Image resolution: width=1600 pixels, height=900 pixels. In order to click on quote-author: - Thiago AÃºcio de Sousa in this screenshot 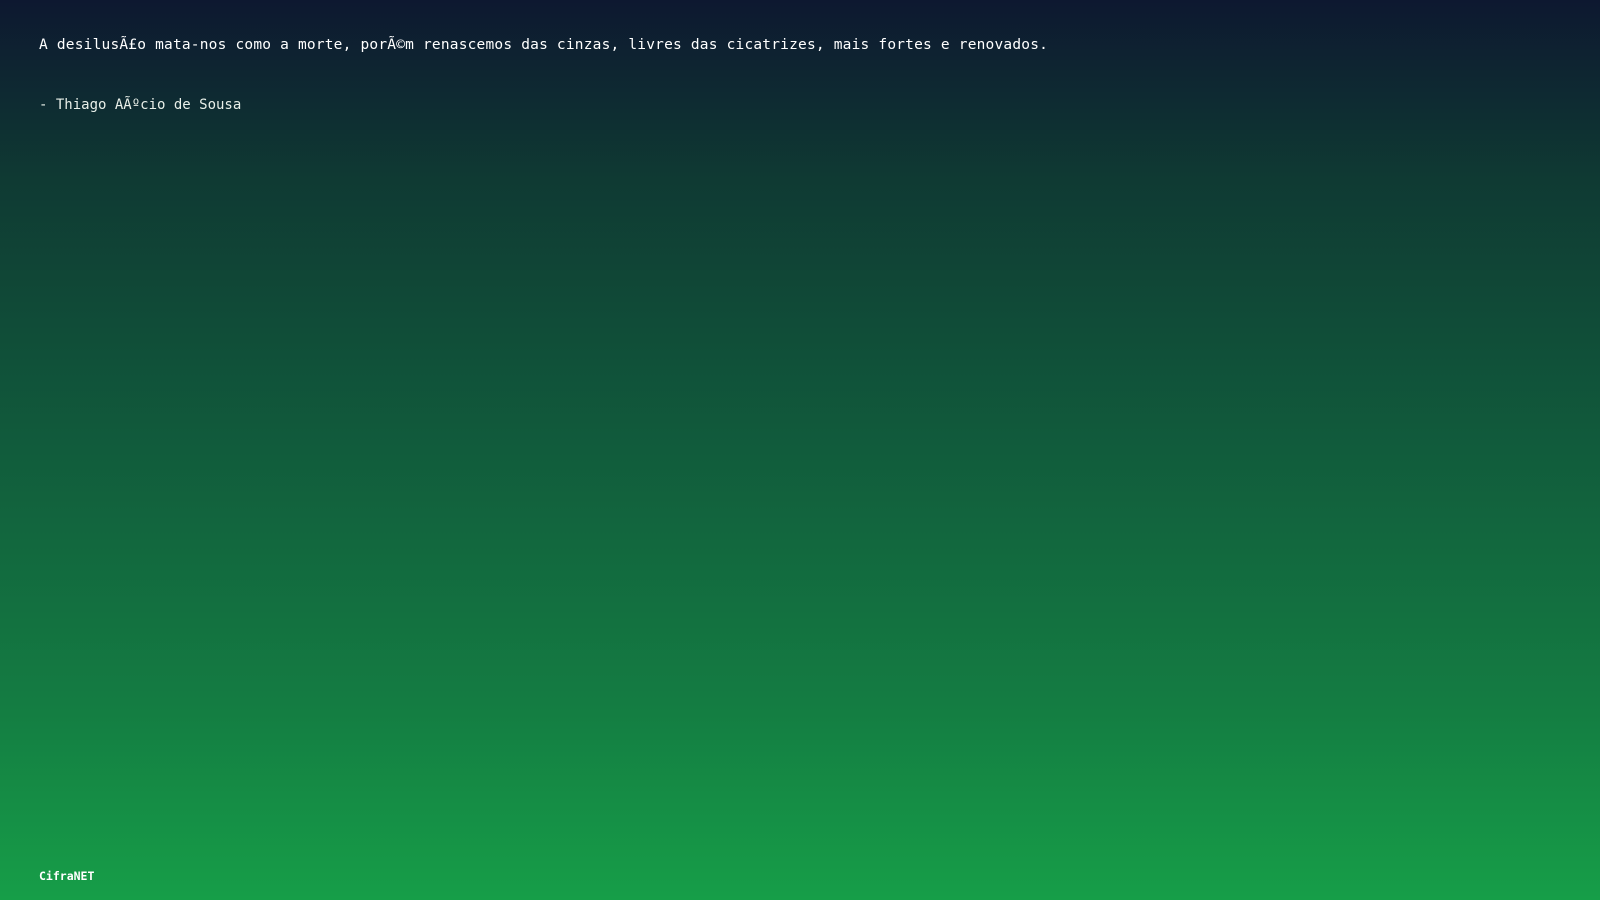, I will do `click(140, 105)`.